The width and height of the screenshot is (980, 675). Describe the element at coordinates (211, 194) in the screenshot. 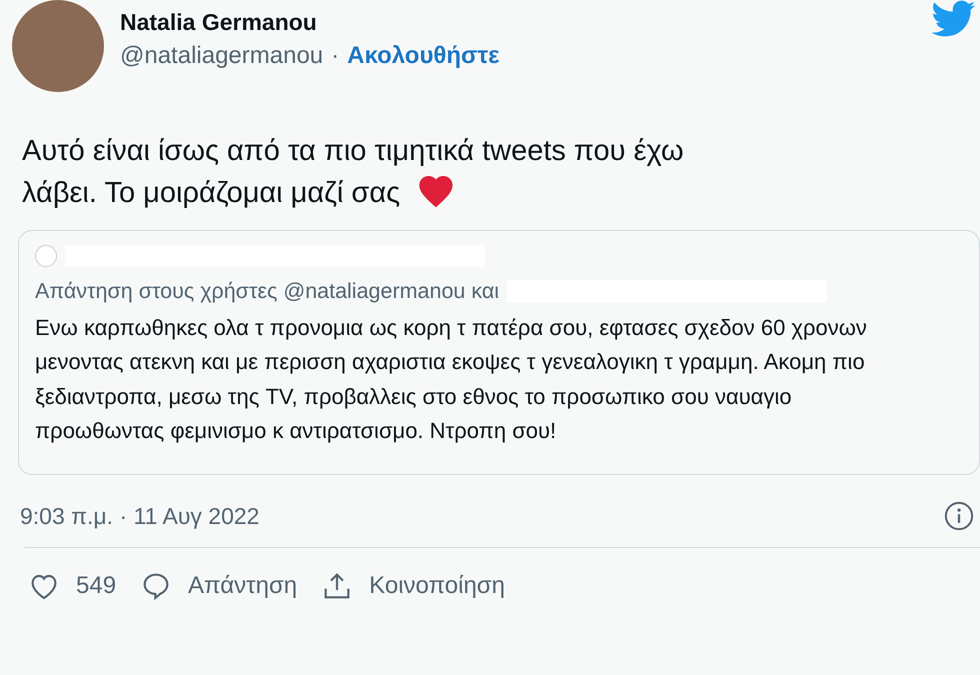

I see `tweet-text: λάβει. Το μοιράζομαι μαζί σας` at that location.